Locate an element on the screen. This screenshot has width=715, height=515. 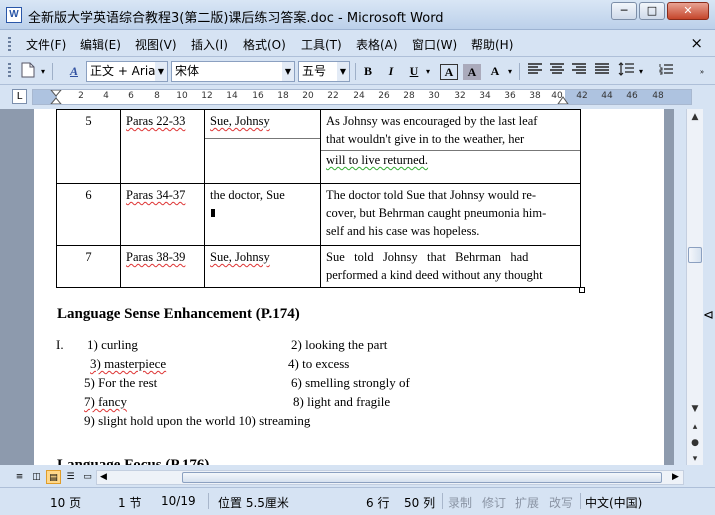
font-size-value: 五号 is located at coordinates (314, 71).